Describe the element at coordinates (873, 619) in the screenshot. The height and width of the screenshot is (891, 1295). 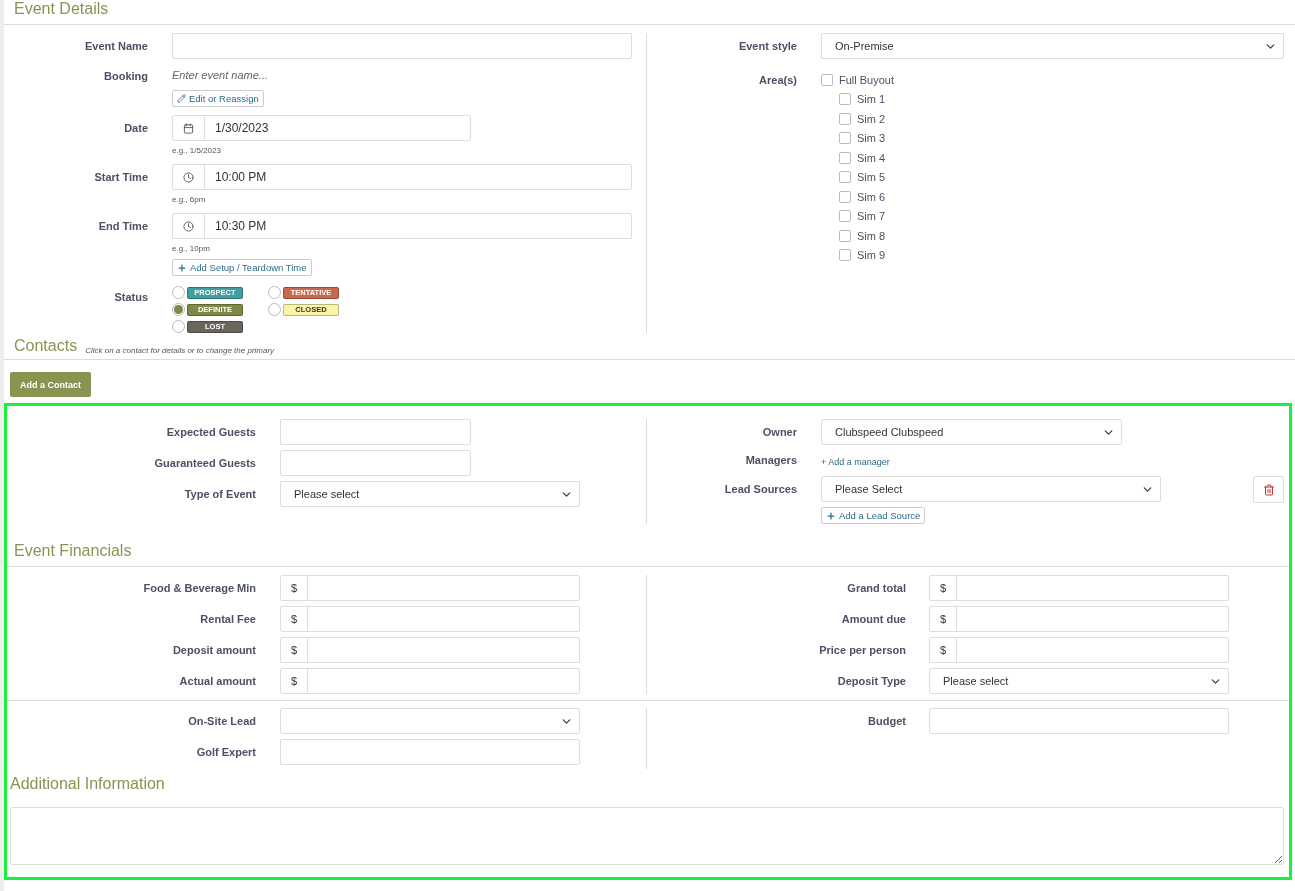
I see `field-label: Amount due` at that location.